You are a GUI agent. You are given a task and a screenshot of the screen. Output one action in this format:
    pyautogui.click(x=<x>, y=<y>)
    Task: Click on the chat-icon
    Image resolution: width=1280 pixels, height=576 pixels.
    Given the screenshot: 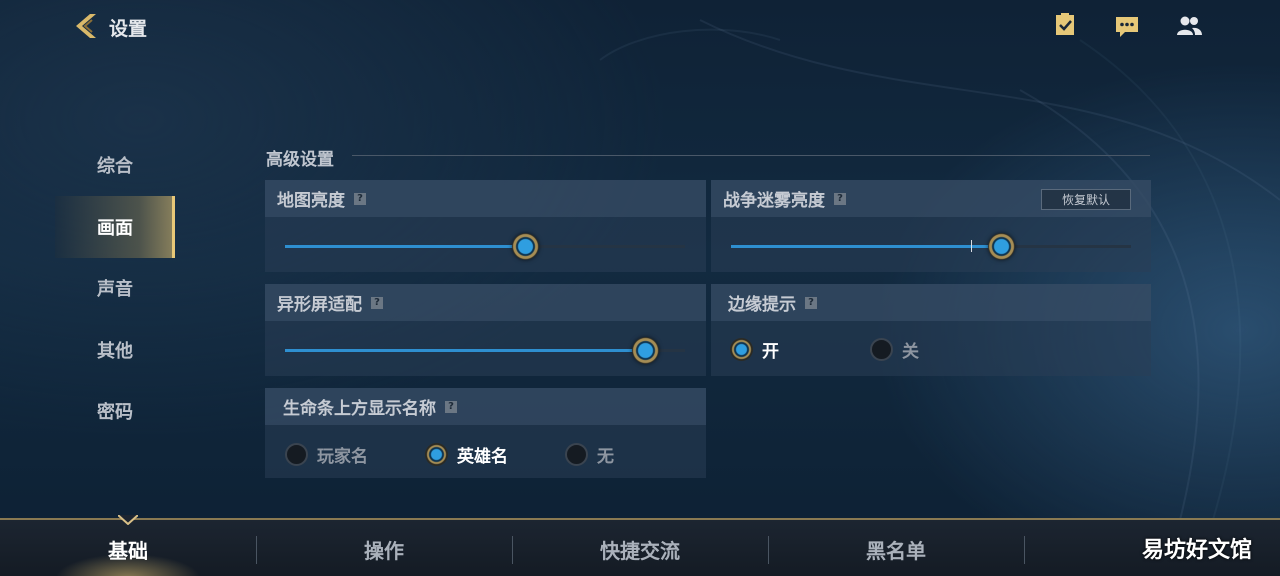 What is the action you would take?
    pyautogui.click(x=1127, y=27)
    